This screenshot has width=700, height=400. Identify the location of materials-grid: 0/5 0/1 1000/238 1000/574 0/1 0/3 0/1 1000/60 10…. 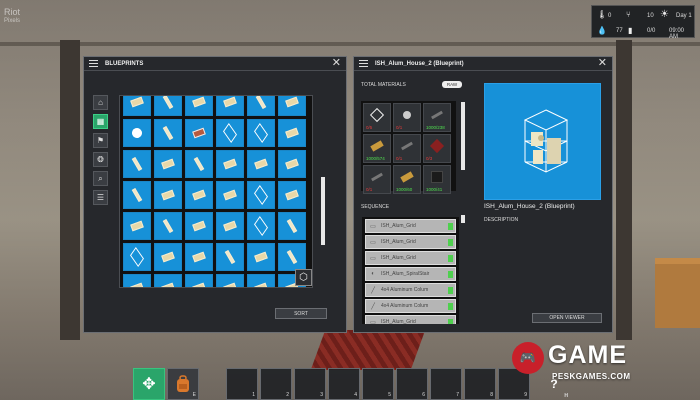
(408, 147).